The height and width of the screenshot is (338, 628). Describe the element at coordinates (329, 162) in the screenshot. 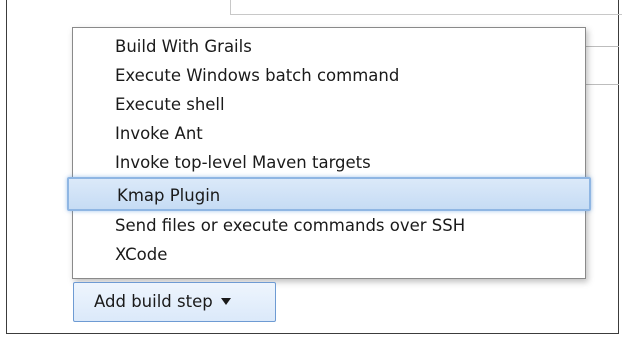

I see `menu-item-invoke-maven: Invoke top-level Maven targets` at that location.